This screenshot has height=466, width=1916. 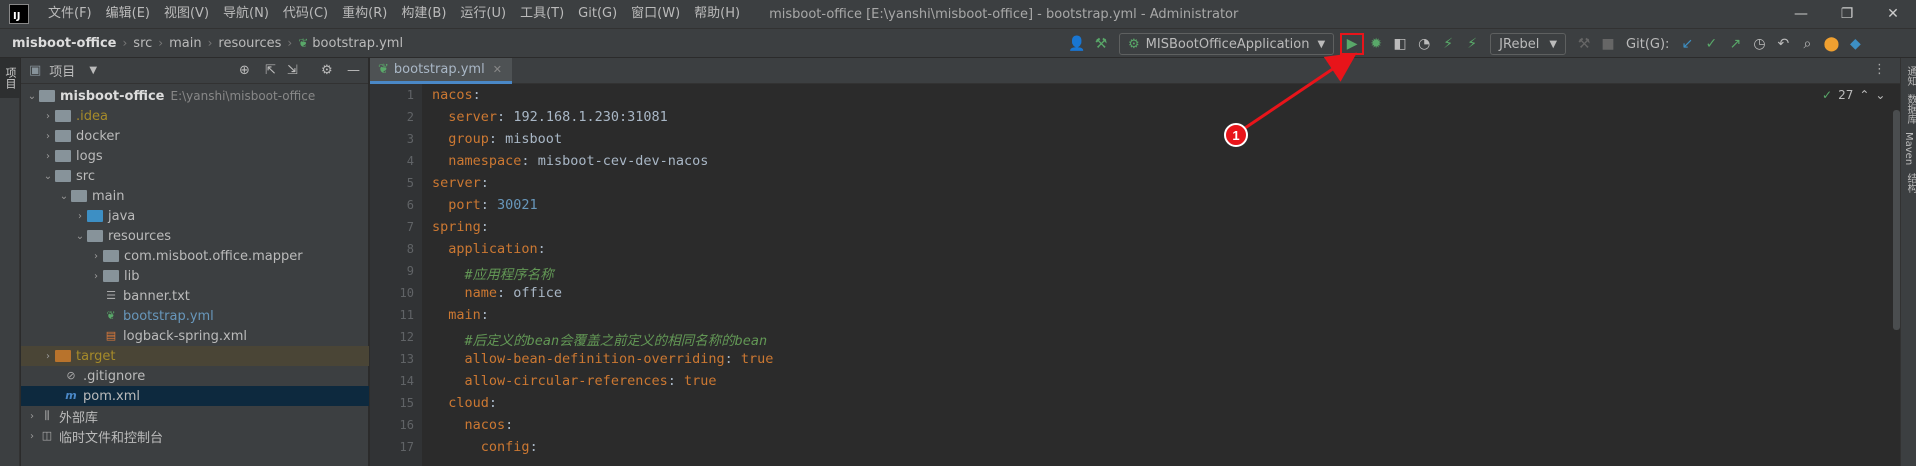 What do you see at coordinates (195, 276) in the screenshot?
I see `tree-item-lib: › lib` at bounding box center [195, 276].